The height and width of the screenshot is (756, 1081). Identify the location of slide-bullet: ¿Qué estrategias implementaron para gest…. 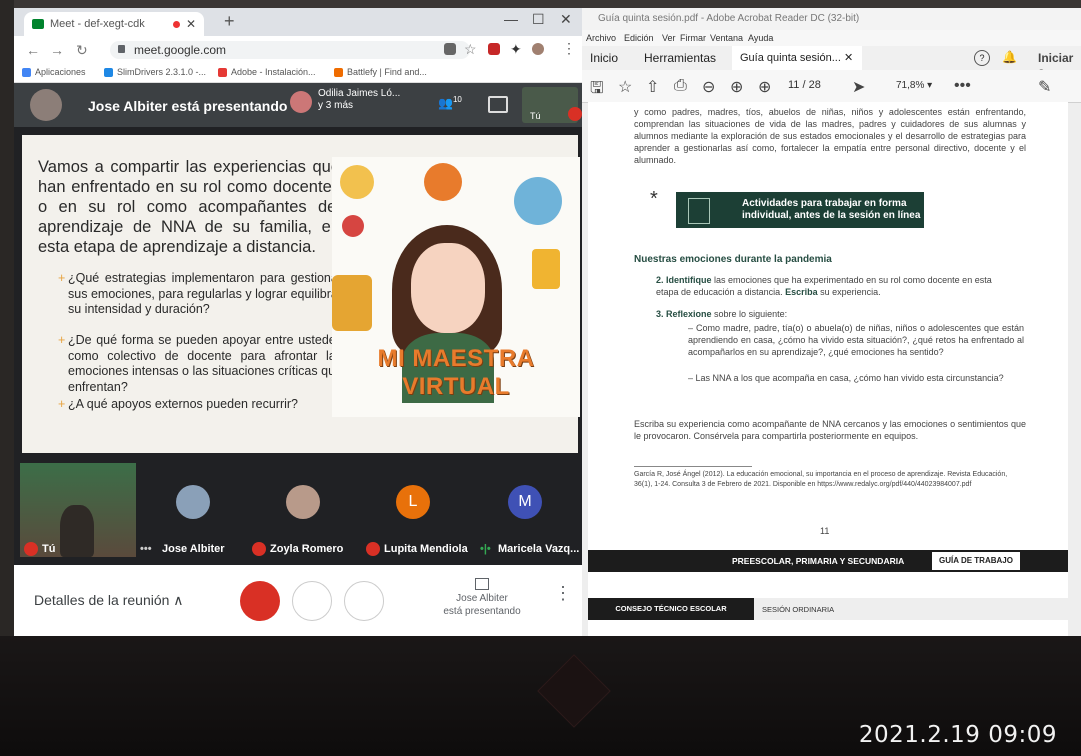
(200, 294).